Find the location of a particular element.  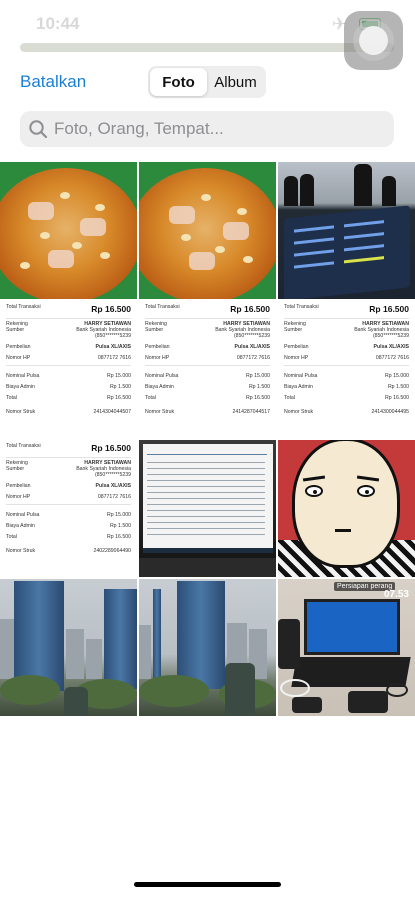

tab-album: Album is located at coordinates (235, 82).